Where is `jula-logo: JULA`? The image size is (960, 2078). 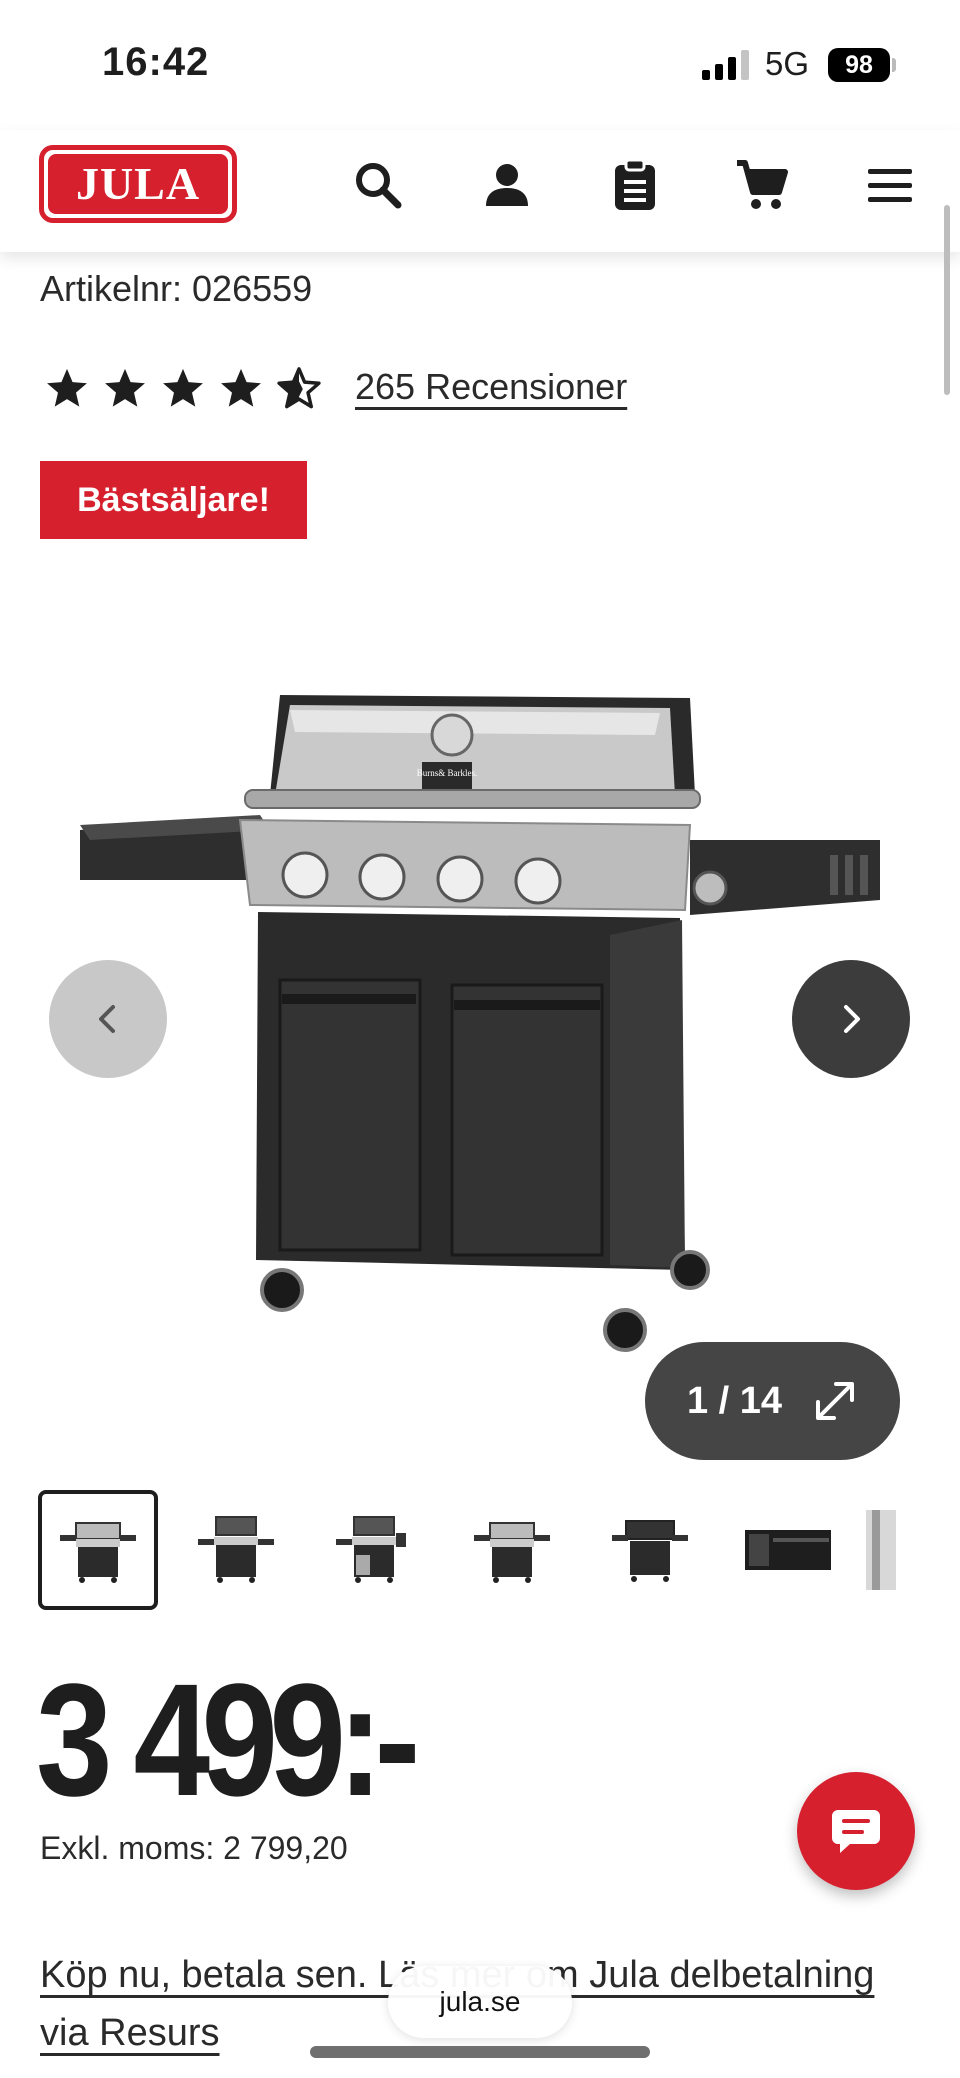 jula-logo: JULA is located at coordinates (138, 184).